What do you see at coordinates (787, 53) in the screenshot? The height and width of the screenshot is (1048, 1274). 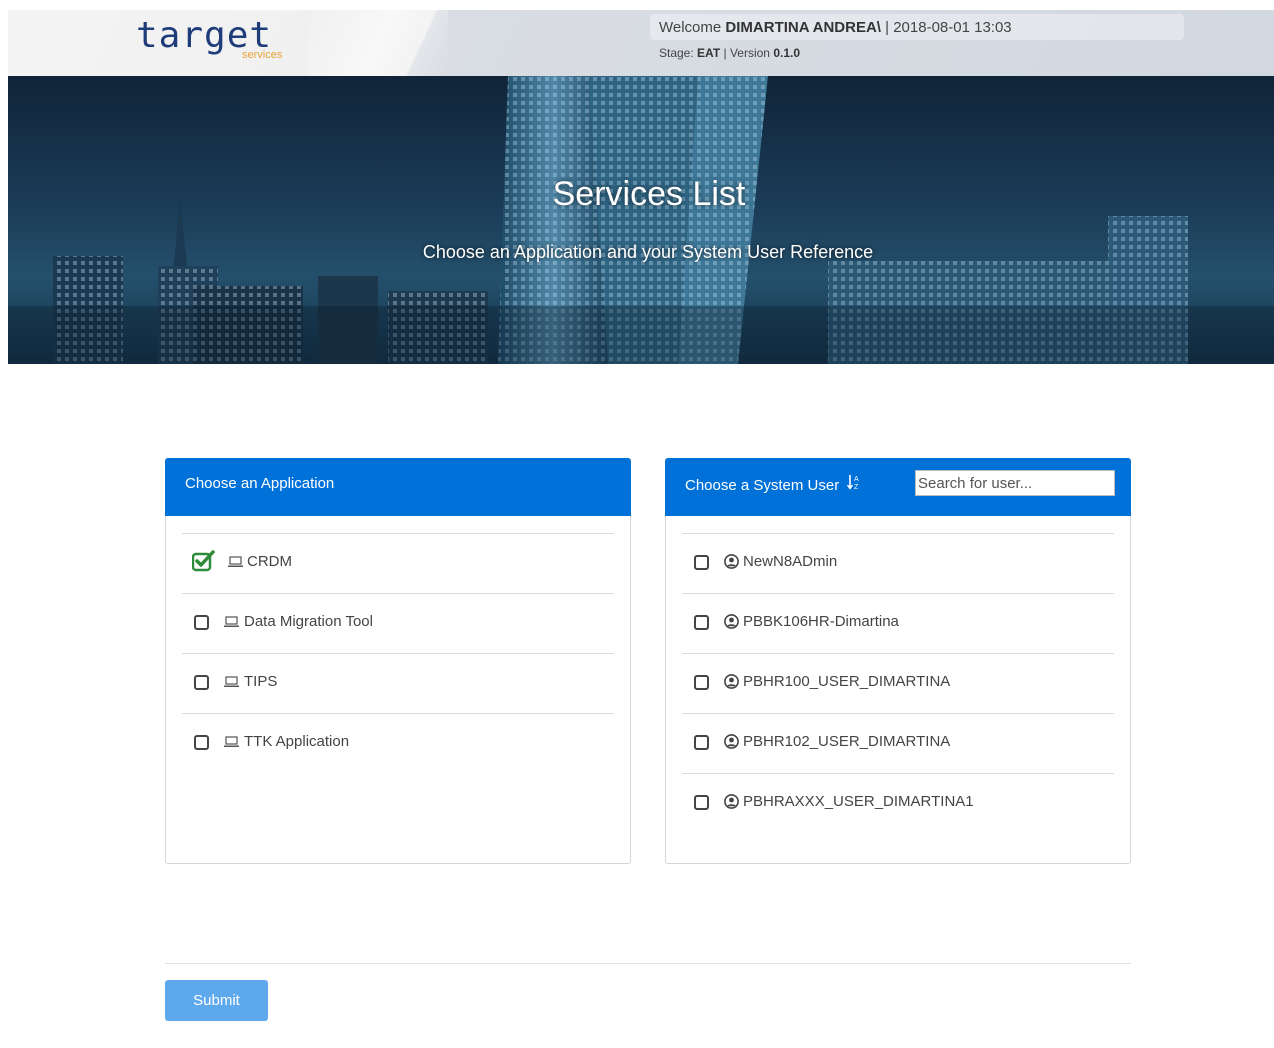 I see `version-value: 0.1.0` at bounding box center [787, 53].